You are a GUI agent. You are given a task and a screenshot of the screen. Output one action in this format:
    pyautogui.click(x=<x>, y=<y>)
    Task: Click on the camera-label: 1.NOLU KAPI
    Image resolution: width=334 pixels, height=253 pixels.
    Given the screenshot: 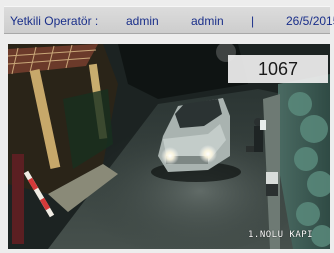 What is the action you would take?
    pyautogui.click(x=281, y=235)
    